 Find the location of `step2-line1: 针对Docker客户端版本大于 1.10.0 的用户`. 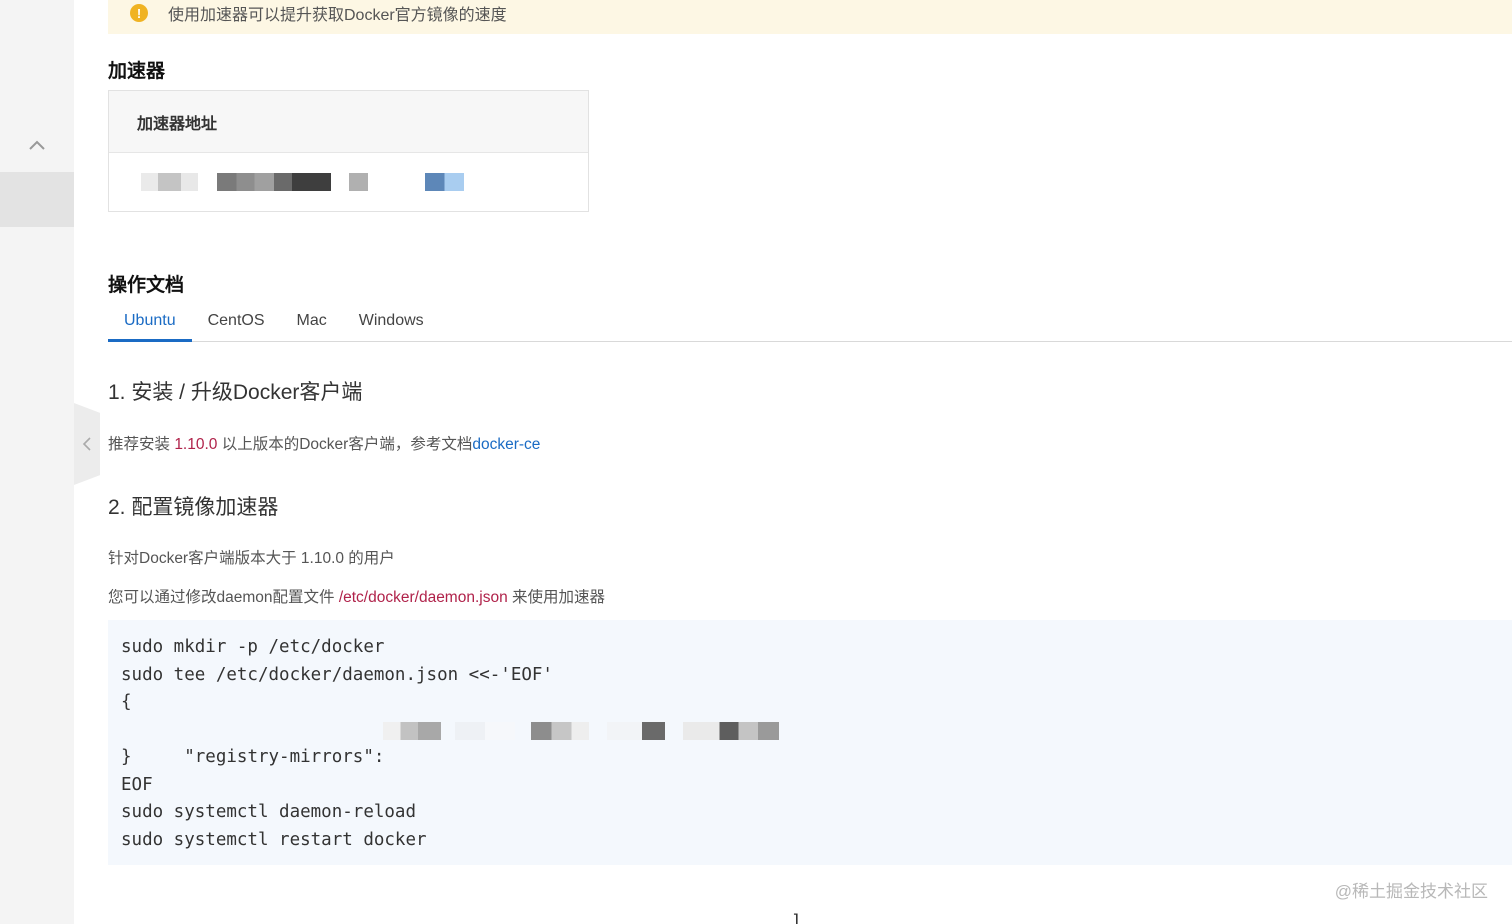

step2-line1: 针对Docker客户端版本大于 1.10.0 的用户 is located at coordinates (251, 558).